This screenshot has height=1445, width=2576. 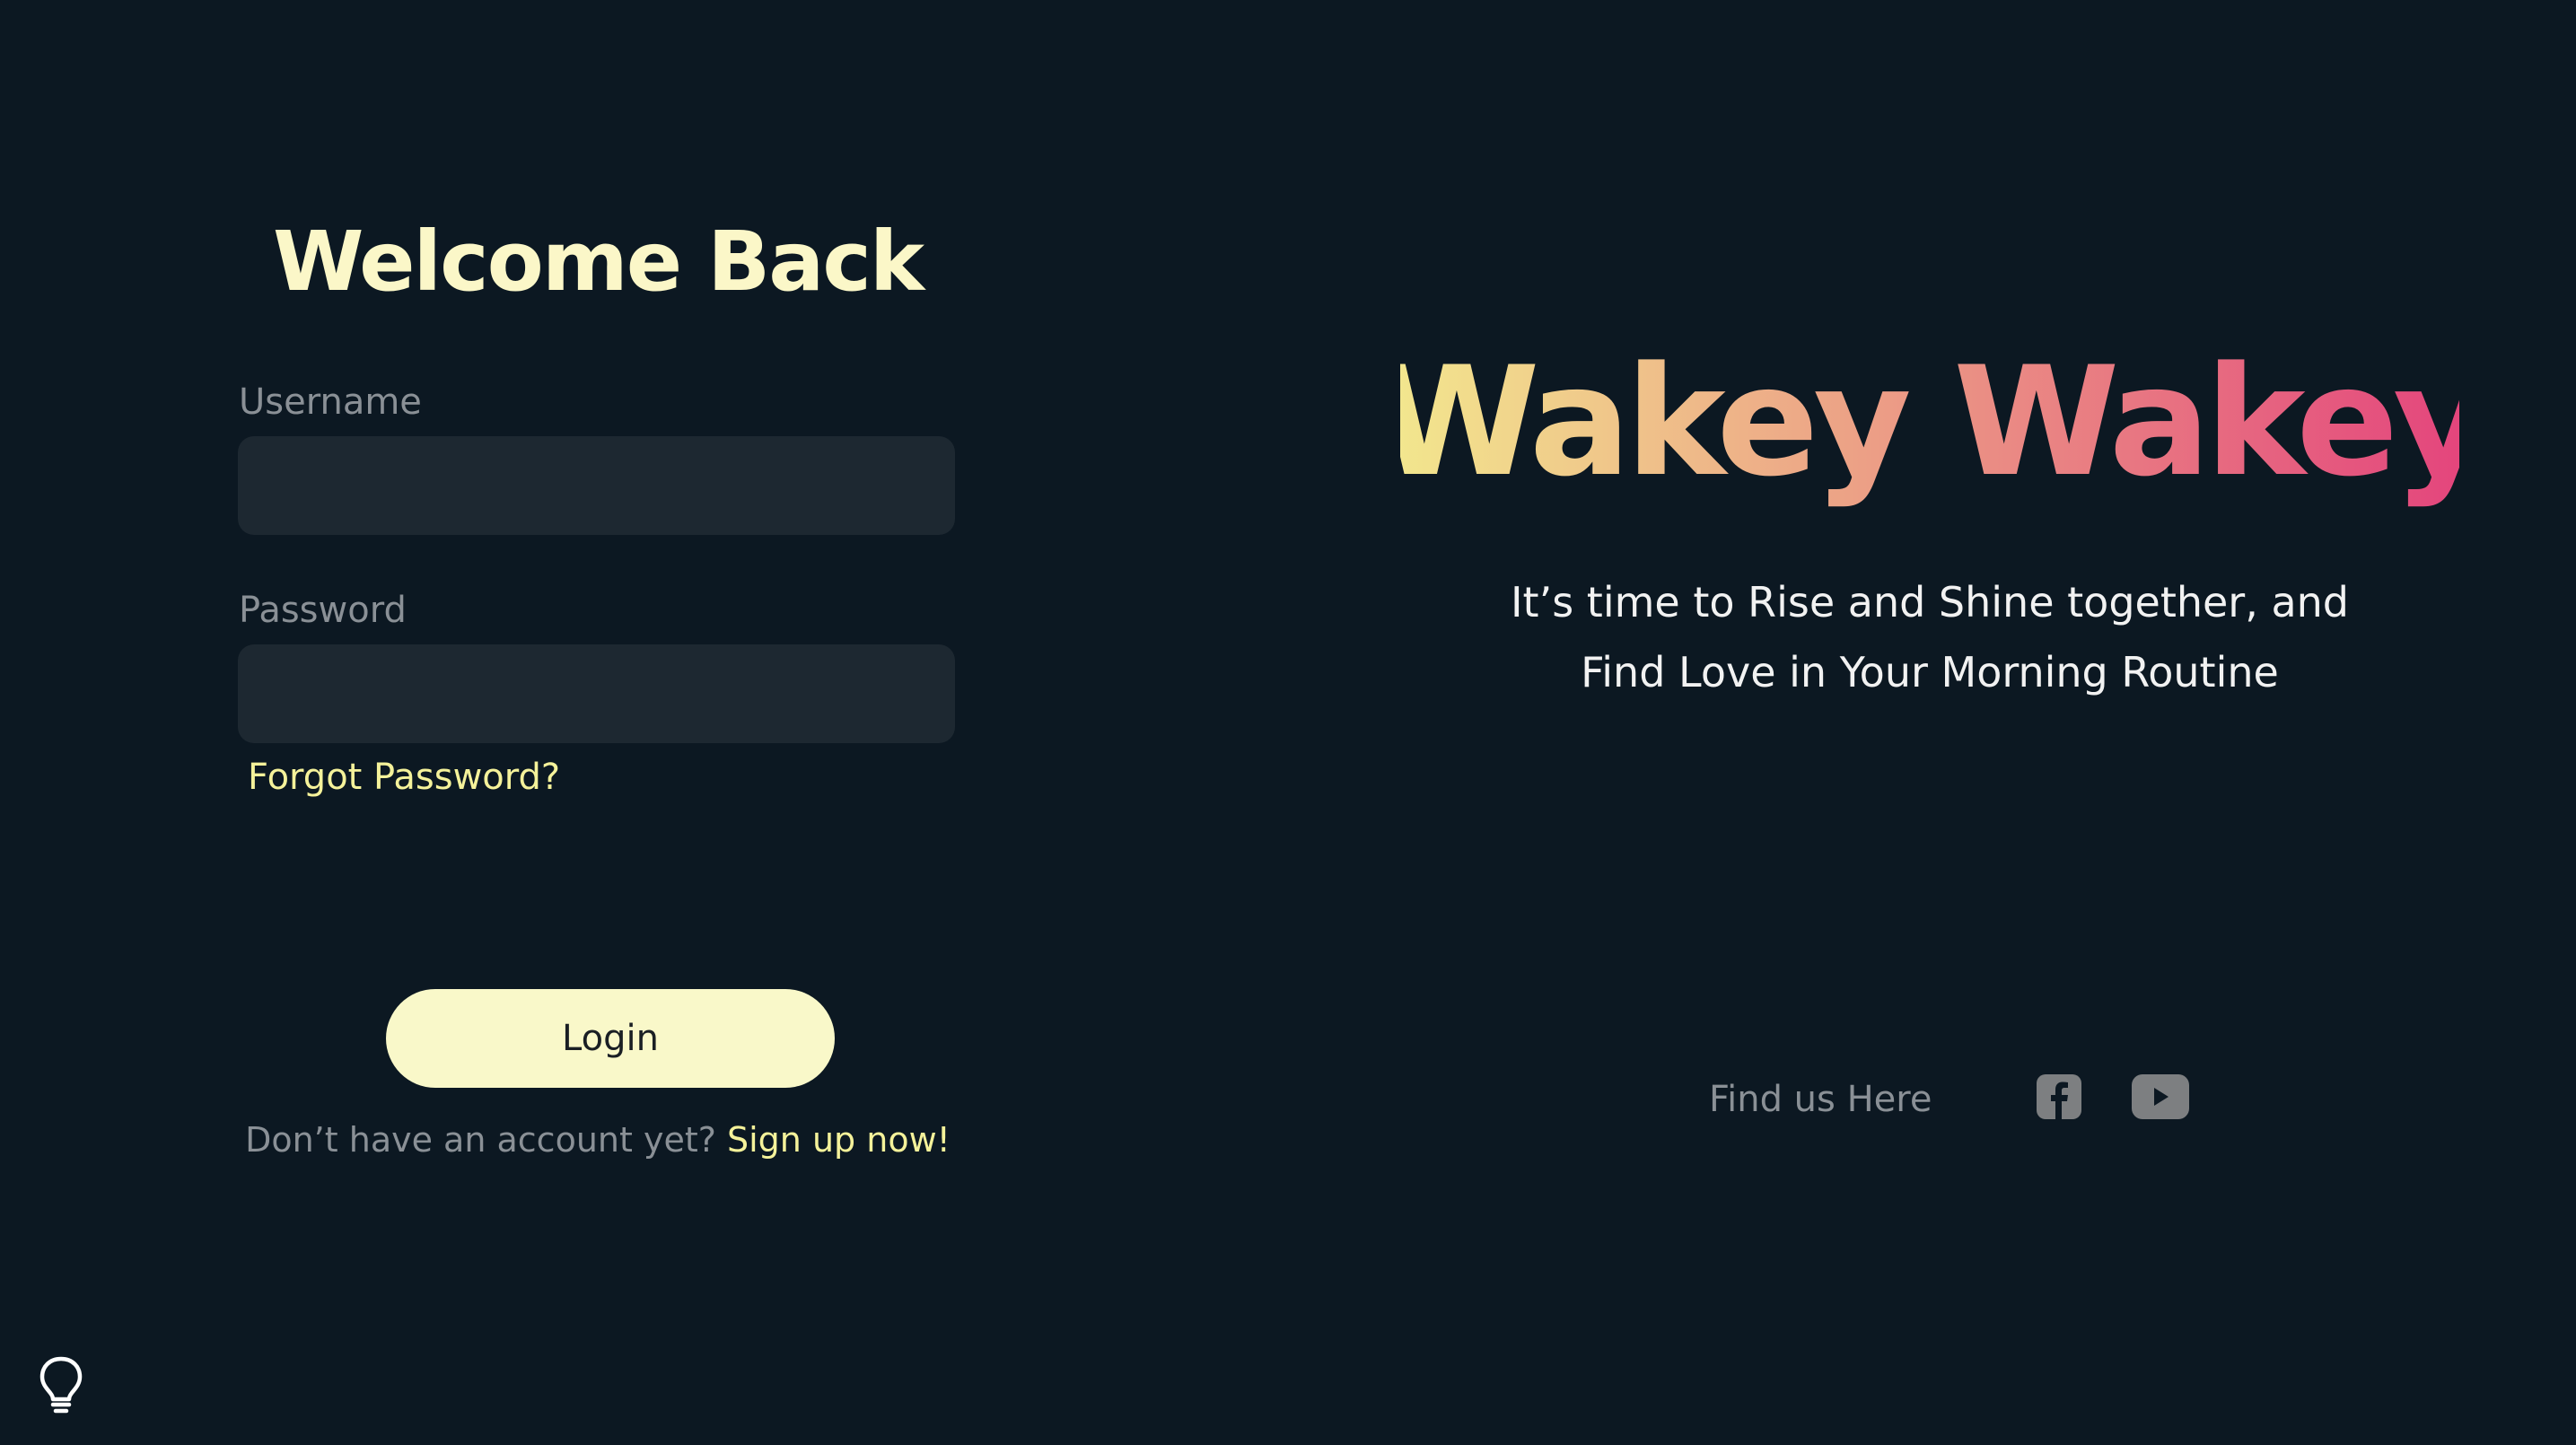 What do you see at coordinates (481, 1140) in the screenshot?
I see `signup-prompt: Don’t have an account yet?` at bounding box center [481, 1140].